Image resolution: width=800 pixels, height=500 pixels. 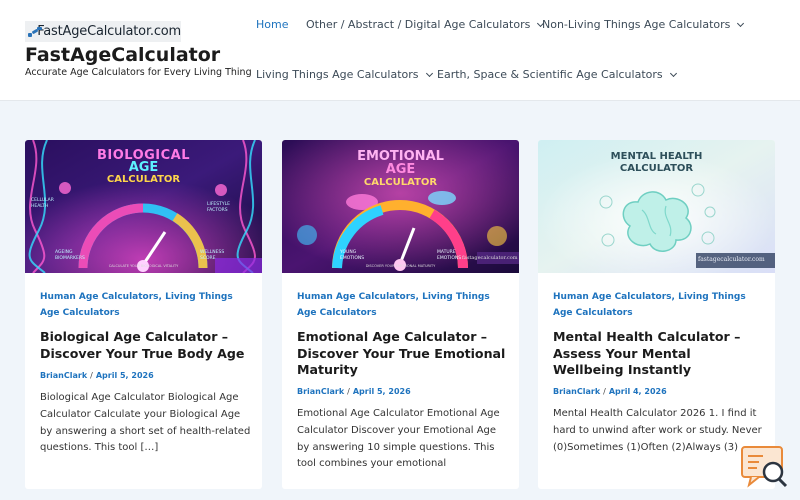 I want to click on thumb-label: WELLNESS SCORE, so click(x=212, y=255).